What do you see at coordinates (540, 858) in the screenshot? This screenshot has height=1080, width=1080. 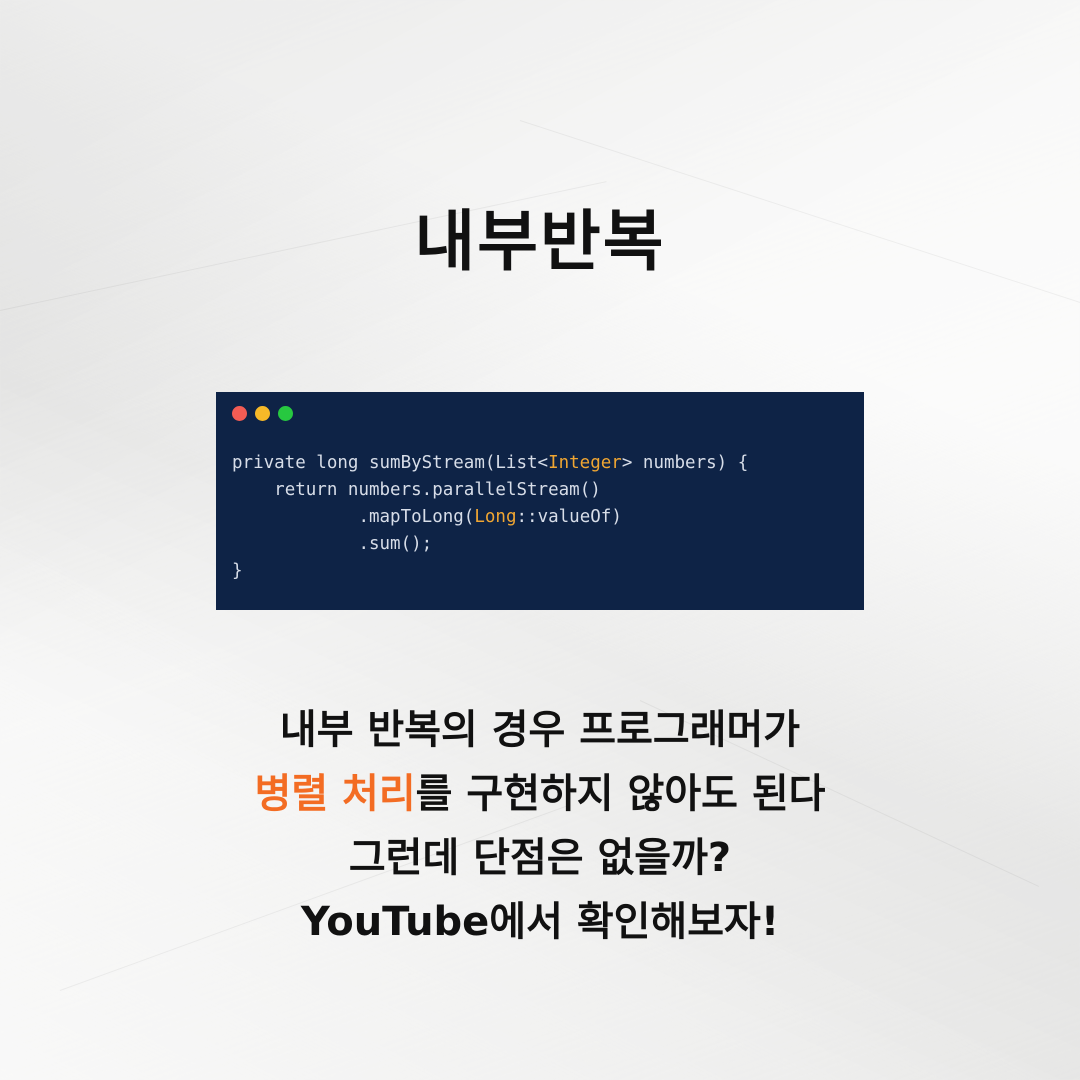 I see `caption-line-3: 그런데 단점은 없을까?` at bounding box center [540, 858].